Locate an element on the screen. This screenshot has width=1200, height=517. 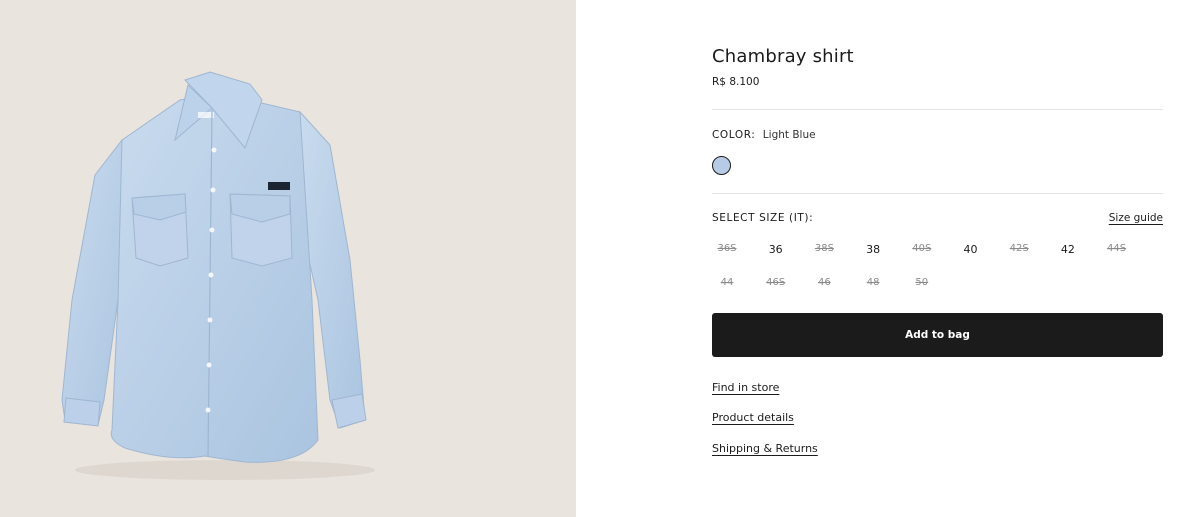
color-value: Light Blue is located at coordinates (789, 135).